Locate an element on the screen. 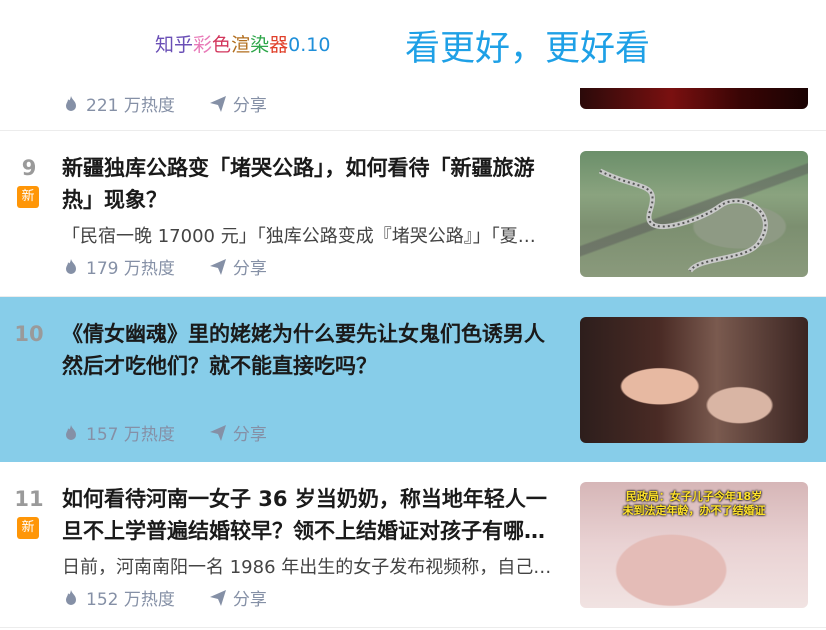  rank-number: 9 is located at coordinates (29, 168).